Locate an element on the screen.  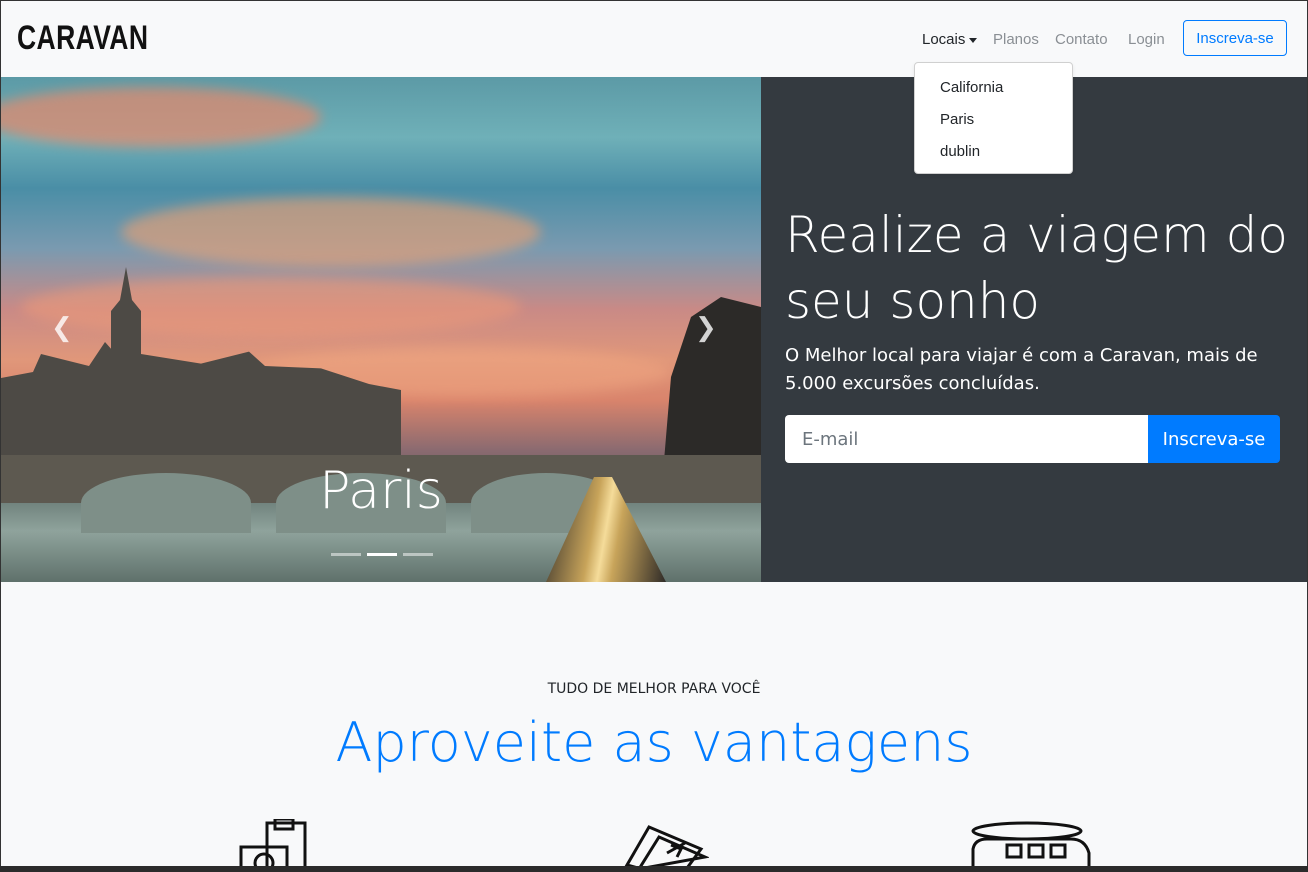
hero-title: Realize a viagem do seu sonho is located at coordinates (1036, 268).